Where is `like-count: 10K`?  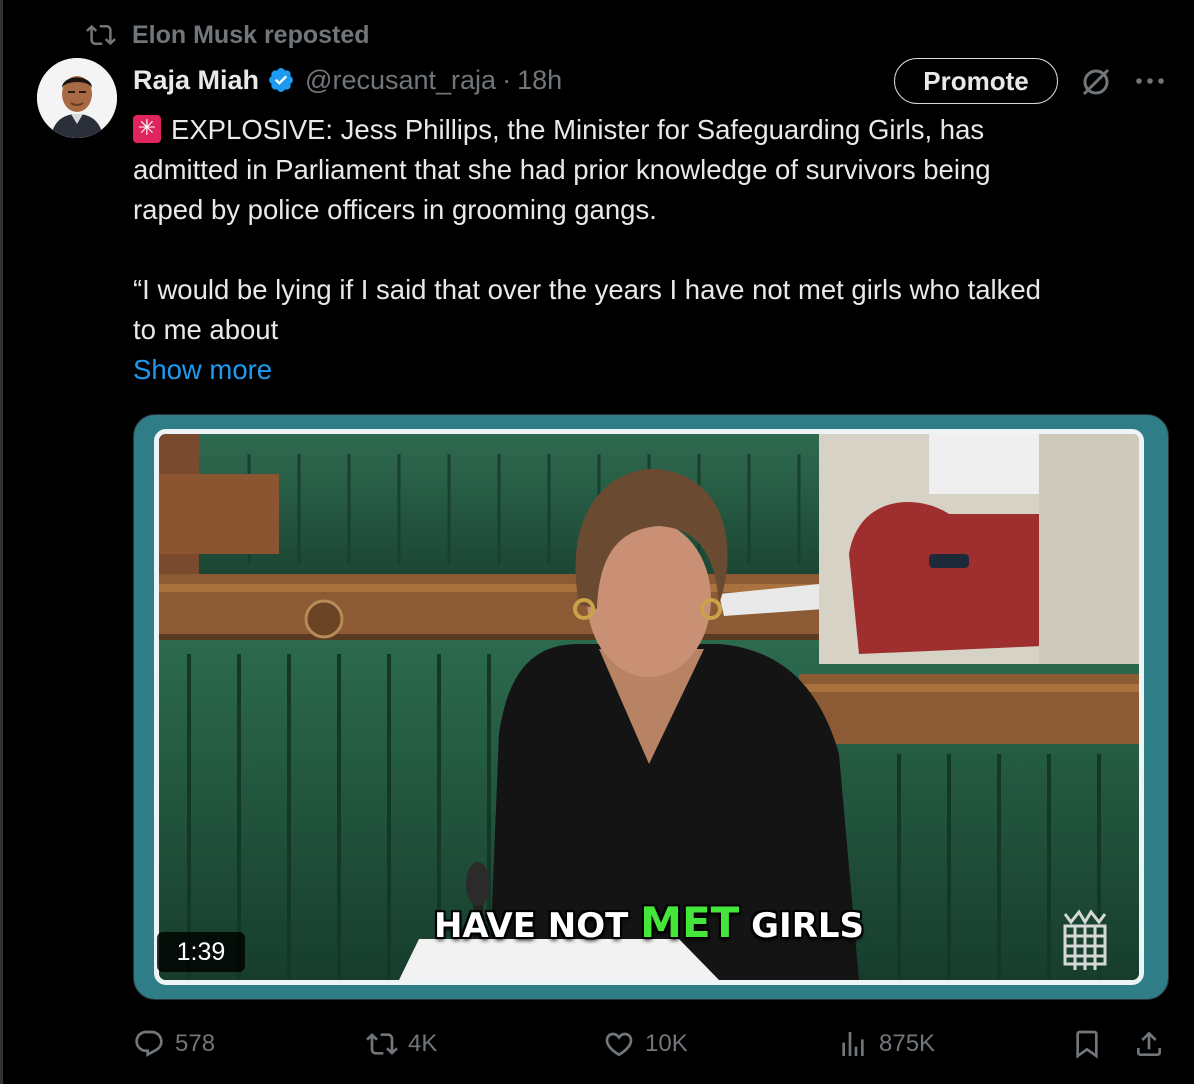 like-count: 10K is located at coordinates (666, 1043).